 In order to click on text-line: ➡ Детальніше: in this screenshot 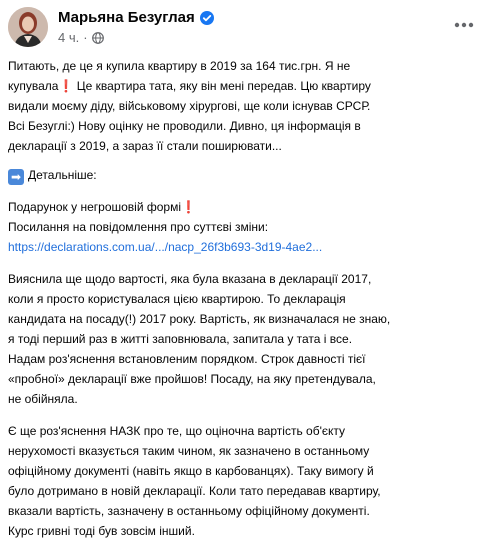, I will do `click(246, 175)`.